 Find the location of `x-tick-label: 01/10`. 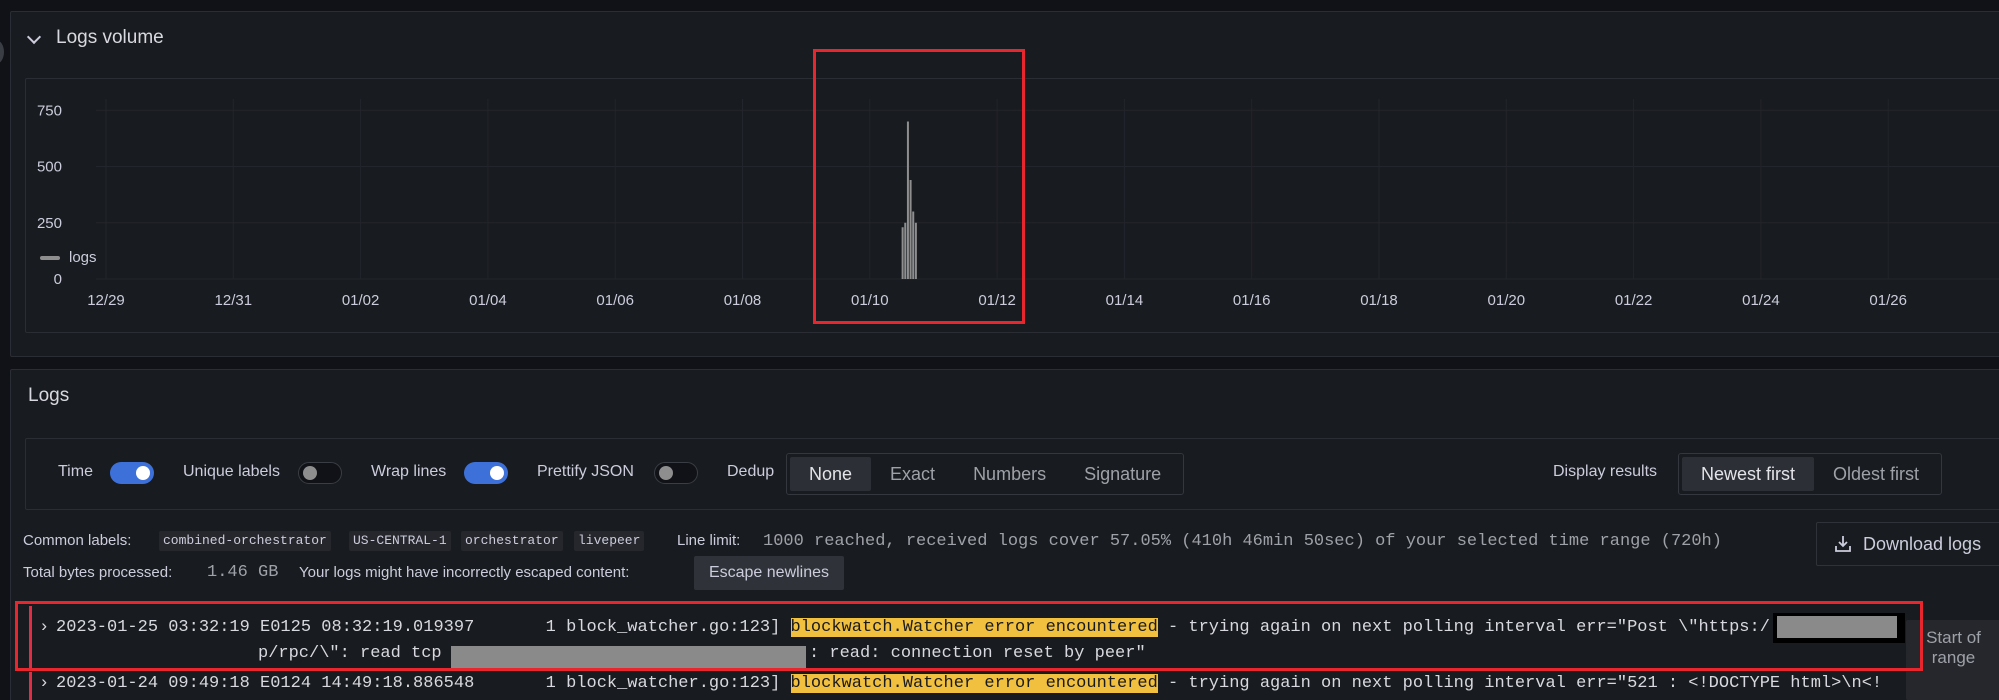

x-tick-label: 01/10 is located at coordinates (870, 300).